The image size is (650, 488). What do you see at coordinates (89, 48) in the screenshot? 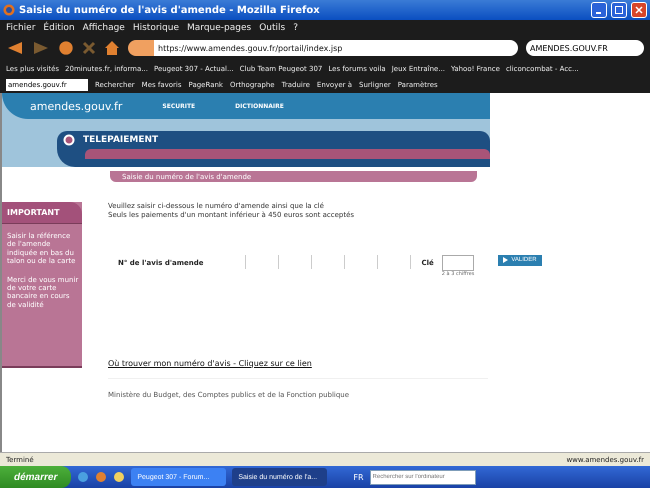
I see `stop-icon` at bounding box center [89, 48].